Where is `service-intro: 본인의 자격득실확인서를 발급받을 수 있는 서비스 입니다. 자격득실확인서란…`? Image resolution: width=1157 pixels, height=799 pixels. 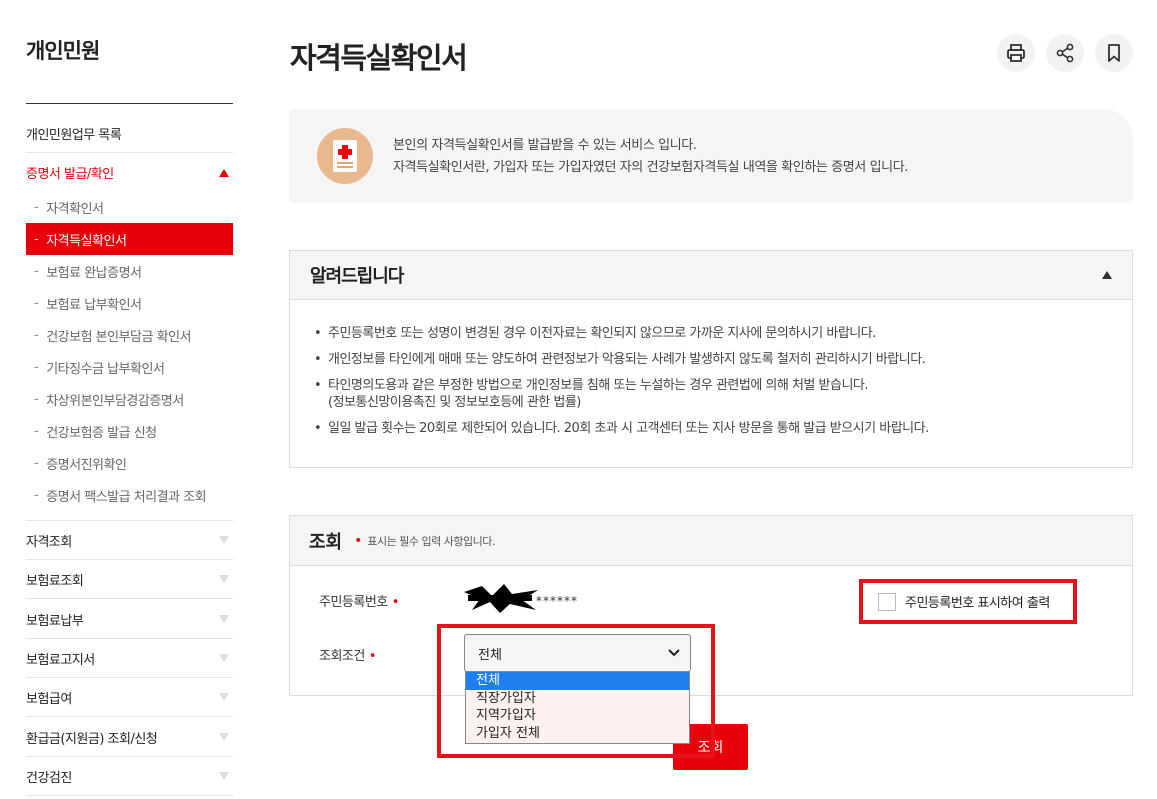
service-intro: 본인의 자격득실확인서를 발급받을 수 있는 서비스 입니다. 자격득실확인서란… is located at coordinates (711, 156).